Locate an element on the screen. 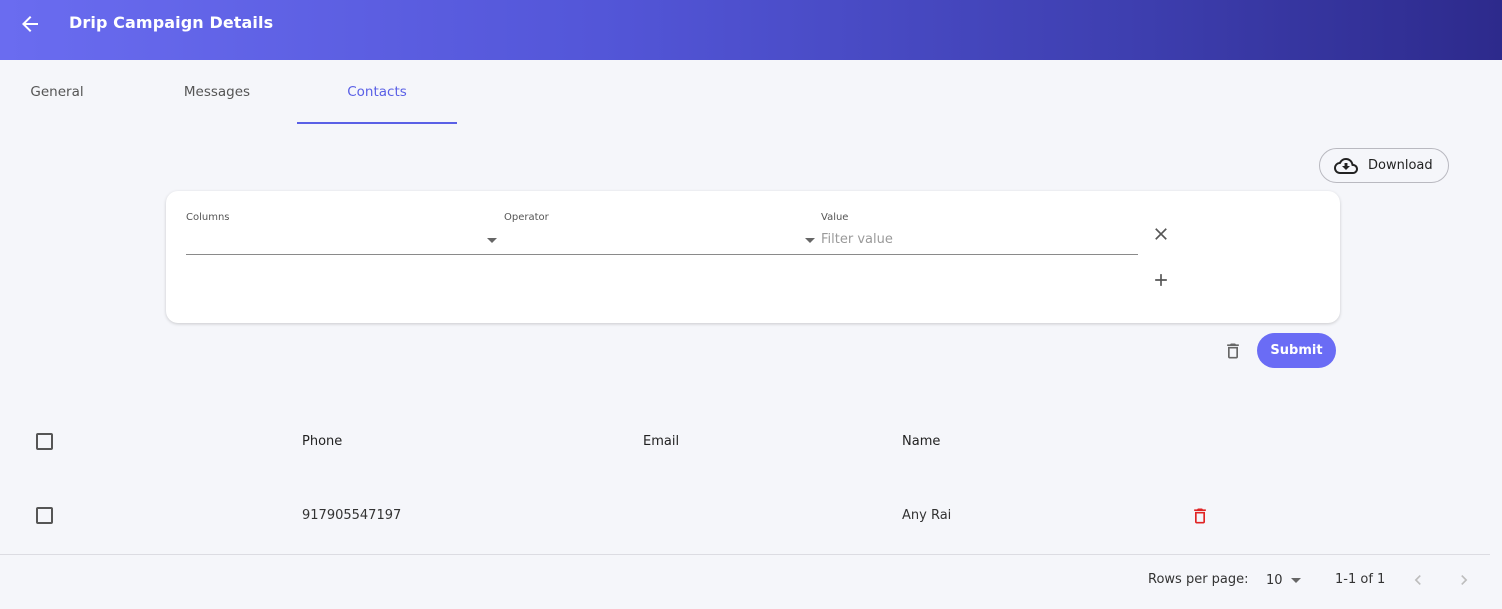 This screenshot has height=609, width=1502. download-label: Download is located at coordinates (1400, 165).